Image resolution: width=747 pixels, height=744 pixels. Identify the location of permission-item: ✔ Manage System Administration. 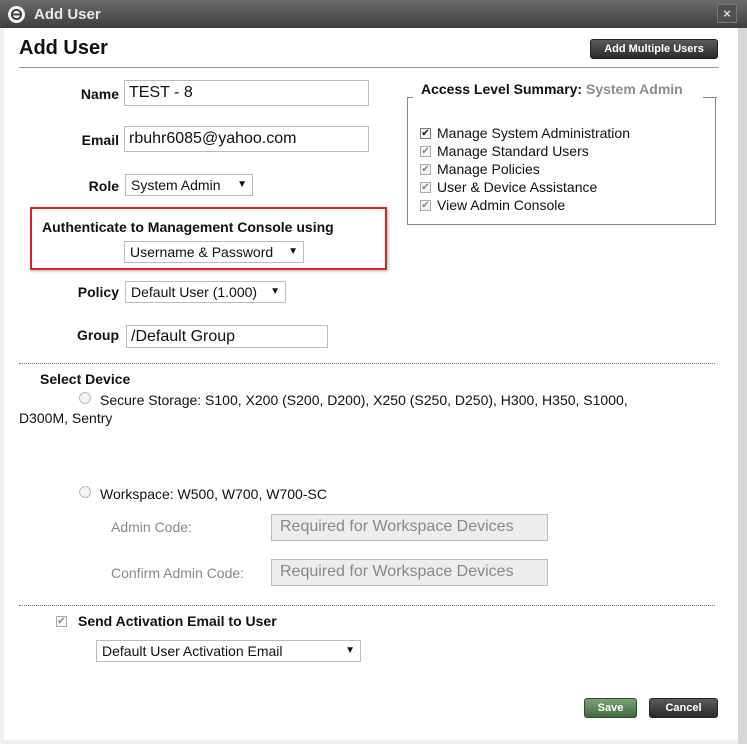
(525, 133).